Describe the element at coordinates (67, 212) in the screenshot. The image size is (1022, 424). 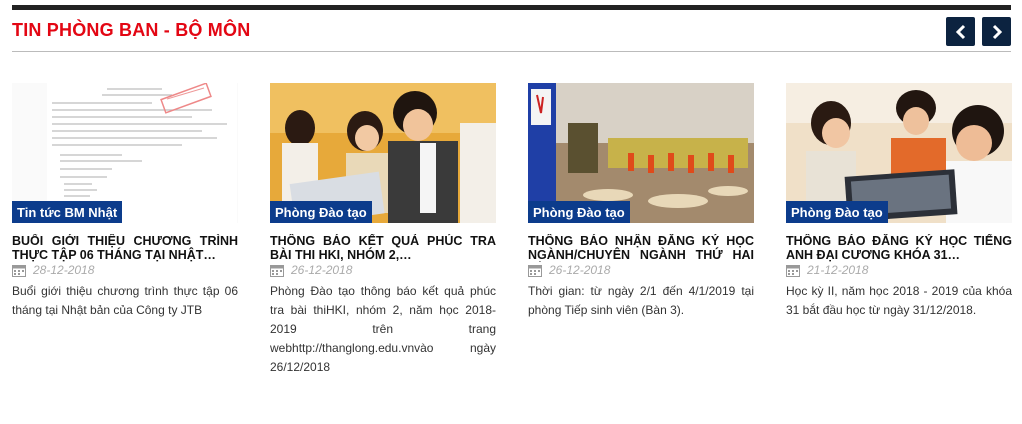
I see `category-badge: Tin tức BM Nhật` at that location.